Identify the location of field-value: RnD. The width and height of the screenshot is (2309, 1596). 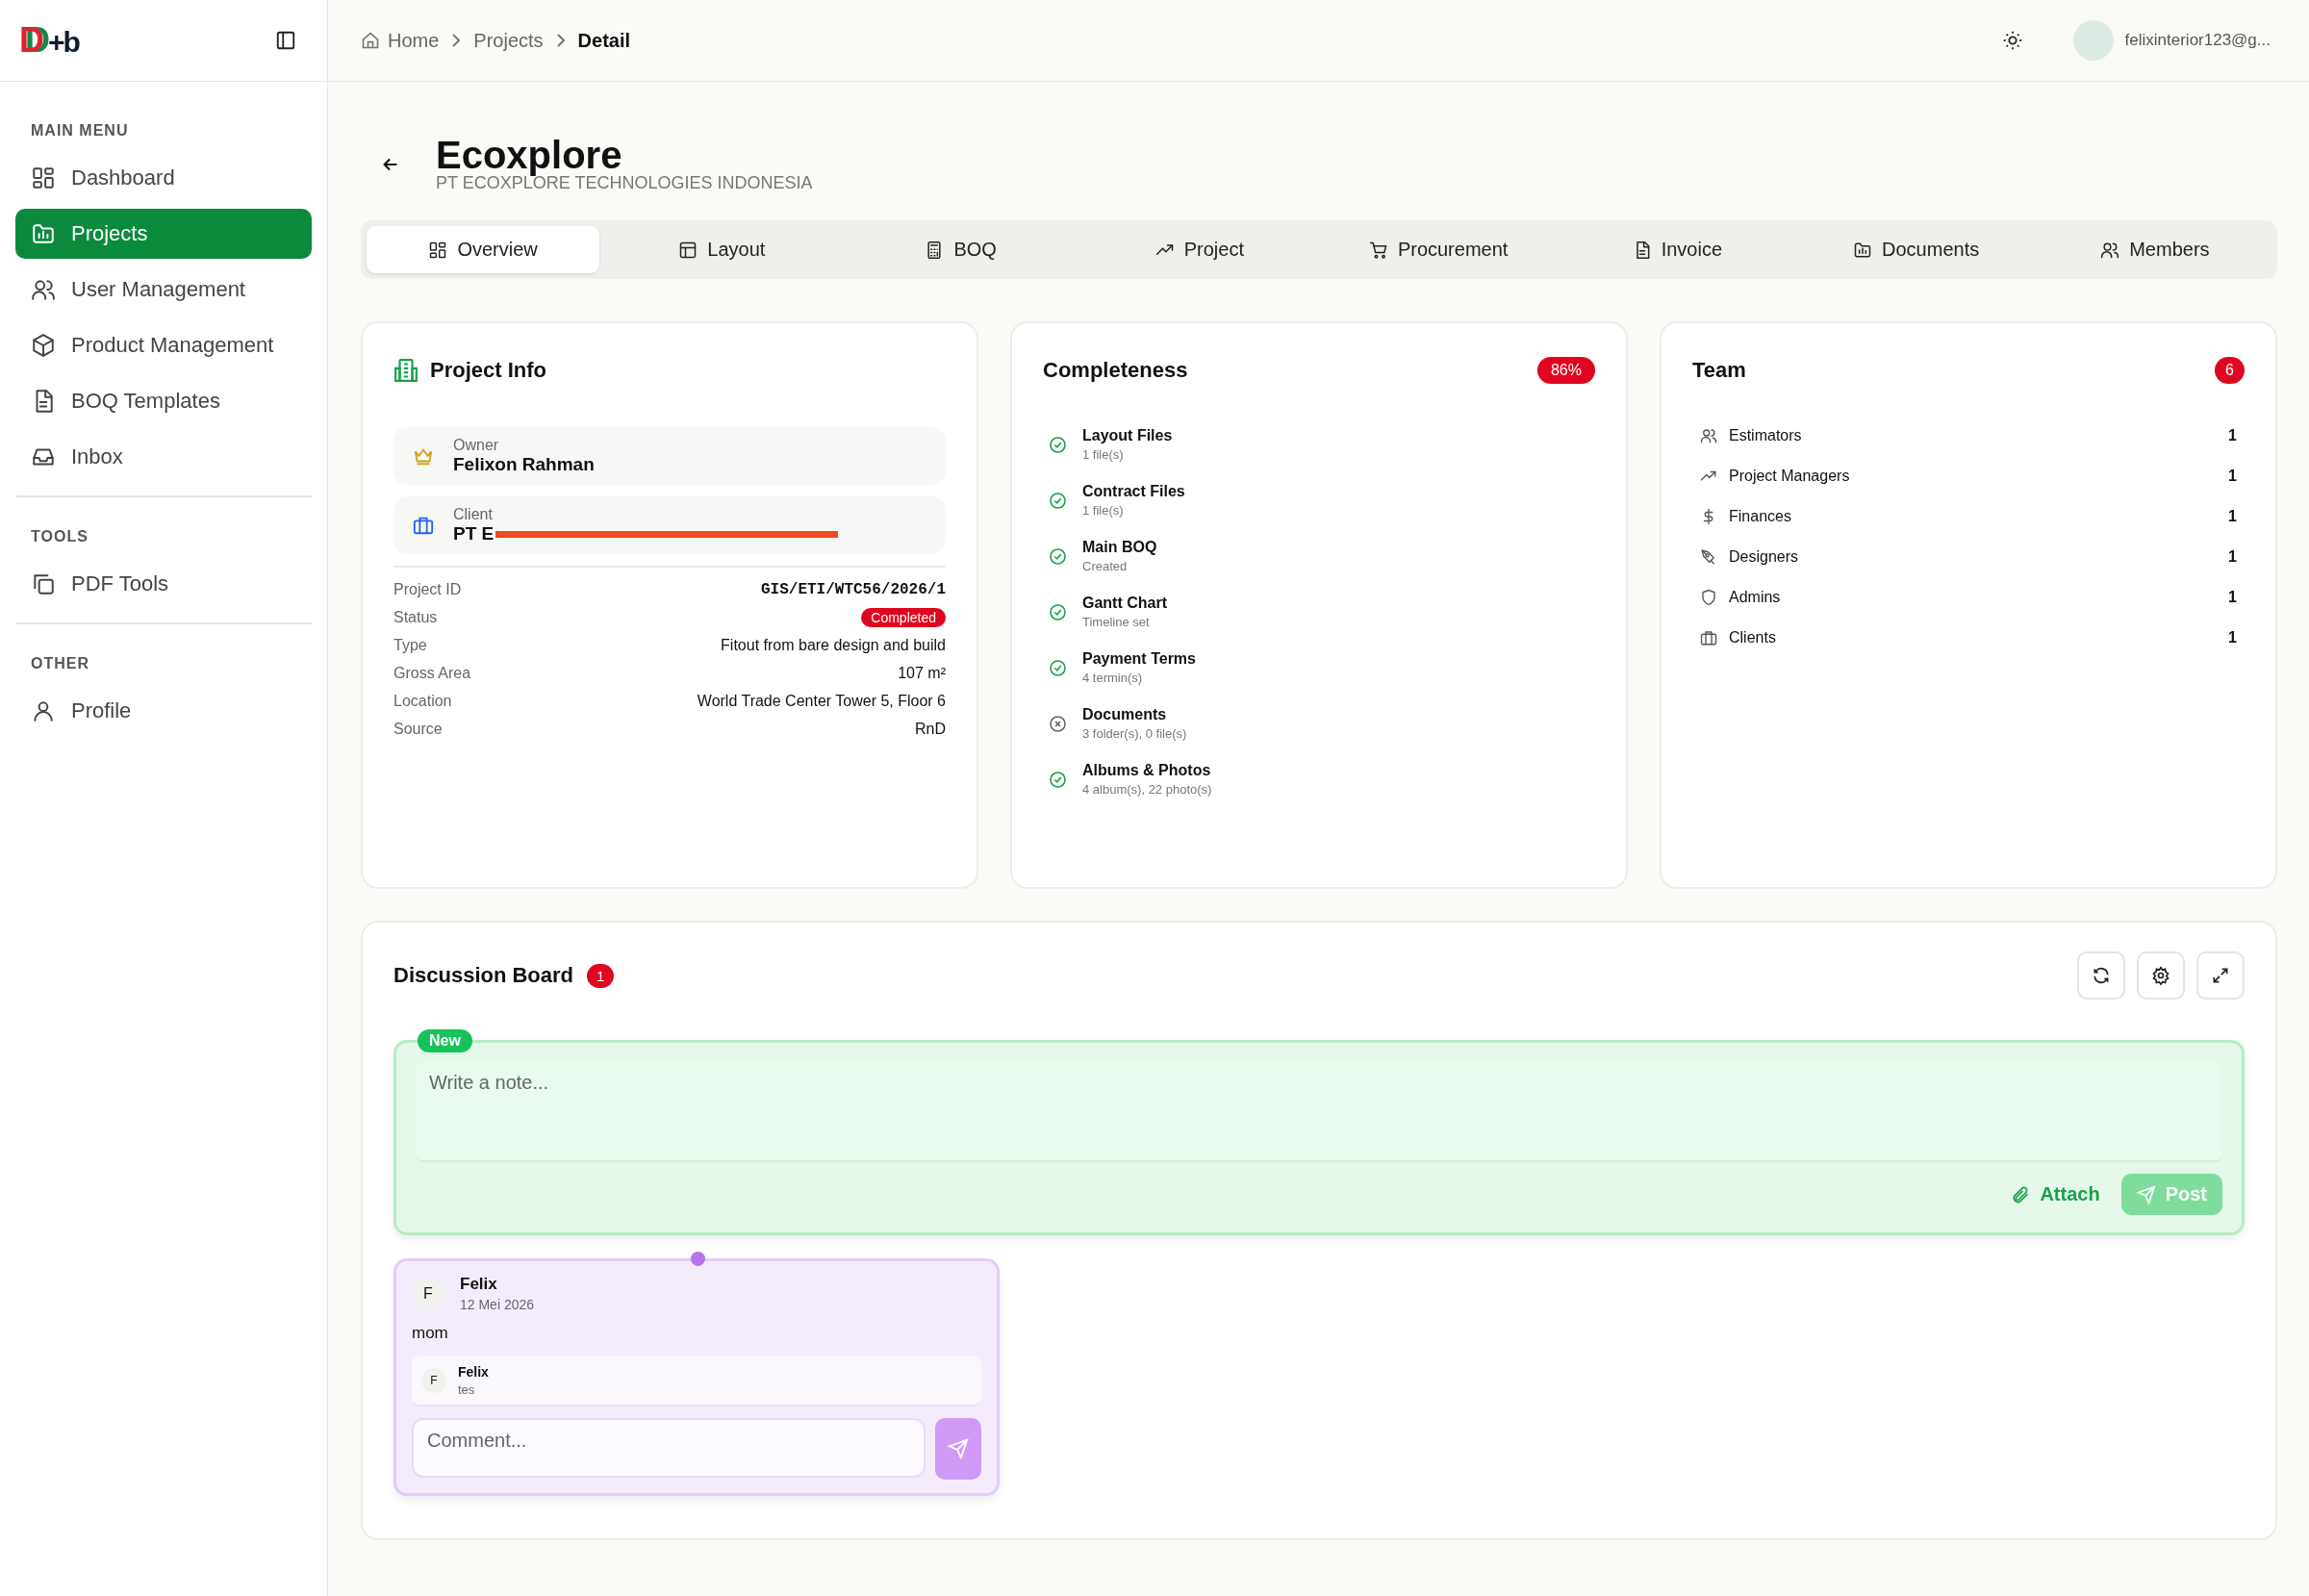
(930, 729).